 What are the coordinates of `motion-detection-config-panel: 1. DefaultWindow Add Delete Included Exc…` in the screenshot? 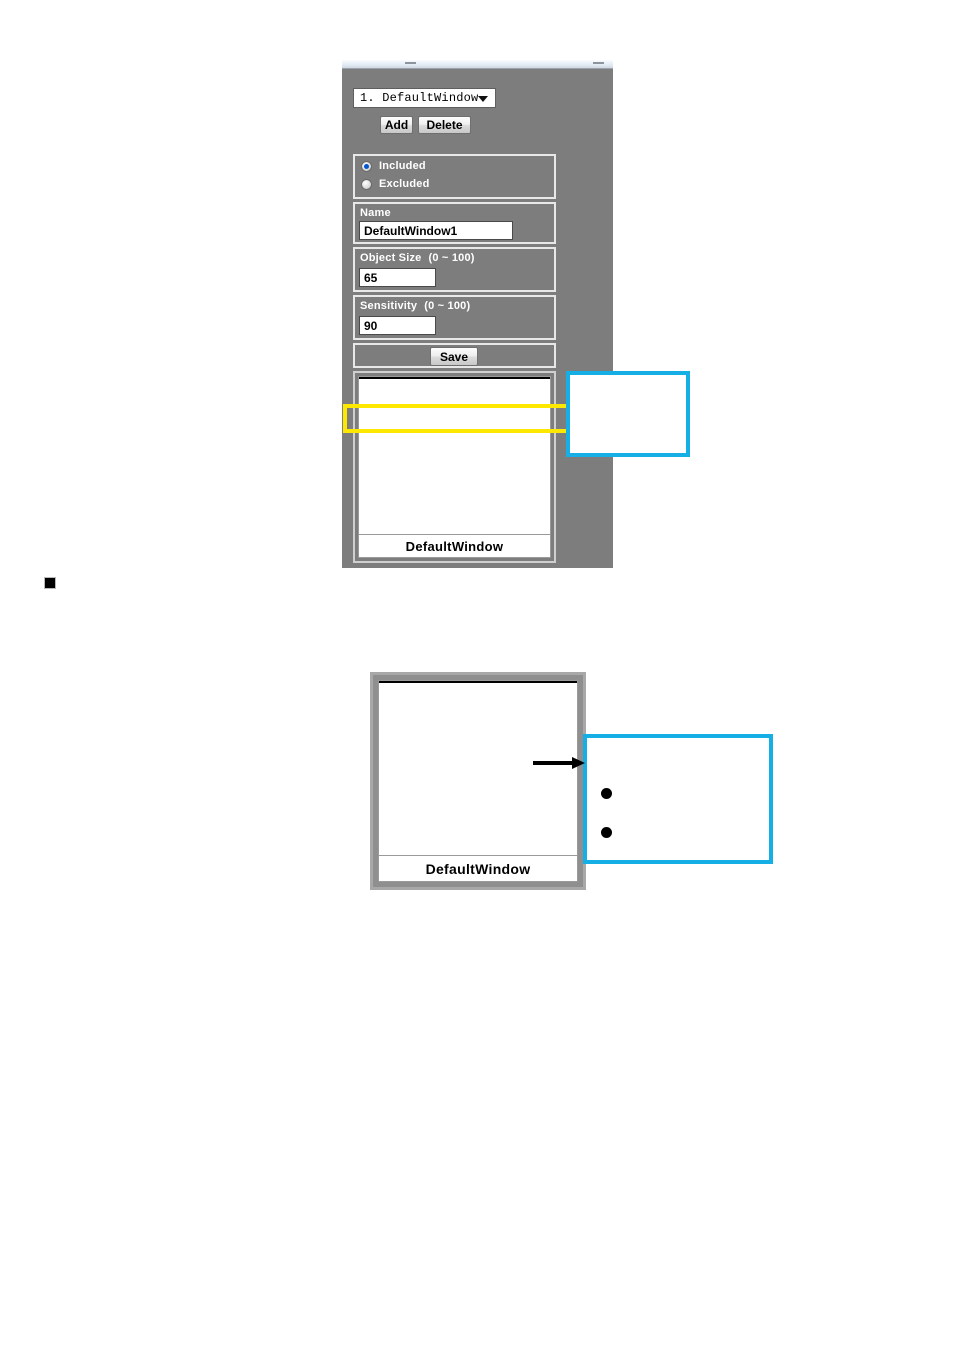 It's located at (477, 314).